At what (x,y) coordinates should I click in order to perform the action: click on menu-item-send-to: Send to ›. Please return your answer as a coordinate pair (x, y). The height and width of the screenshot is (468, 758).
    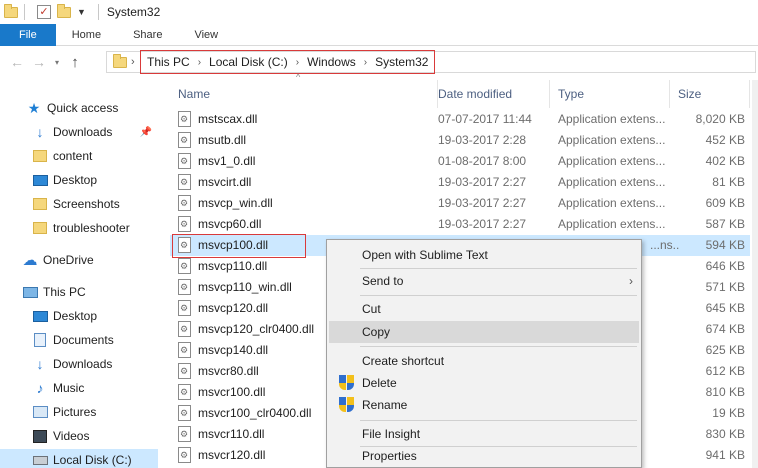
    Looking at the image, I should click on (484, 281).